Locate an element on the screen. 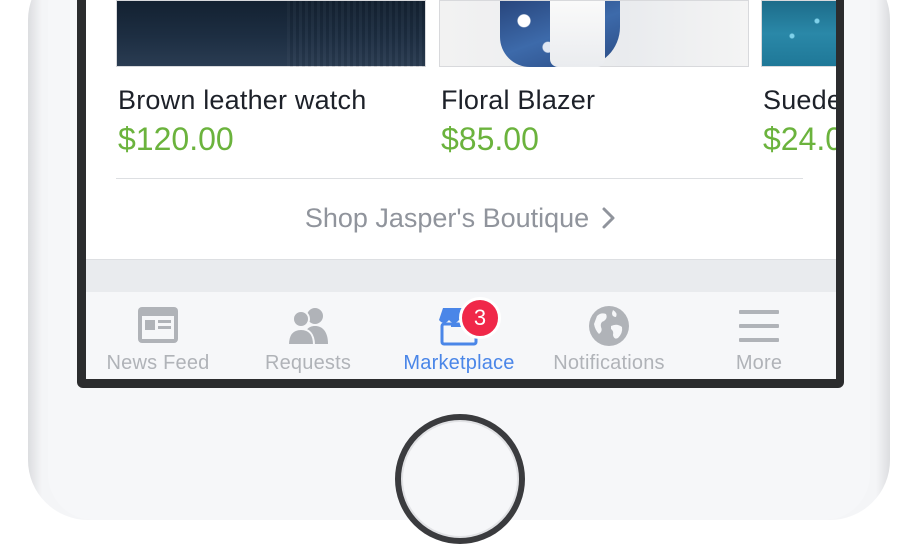 The height and width of the screenshot is (544, 919). product-price: $120.00 is located at coordinates (176, 139).